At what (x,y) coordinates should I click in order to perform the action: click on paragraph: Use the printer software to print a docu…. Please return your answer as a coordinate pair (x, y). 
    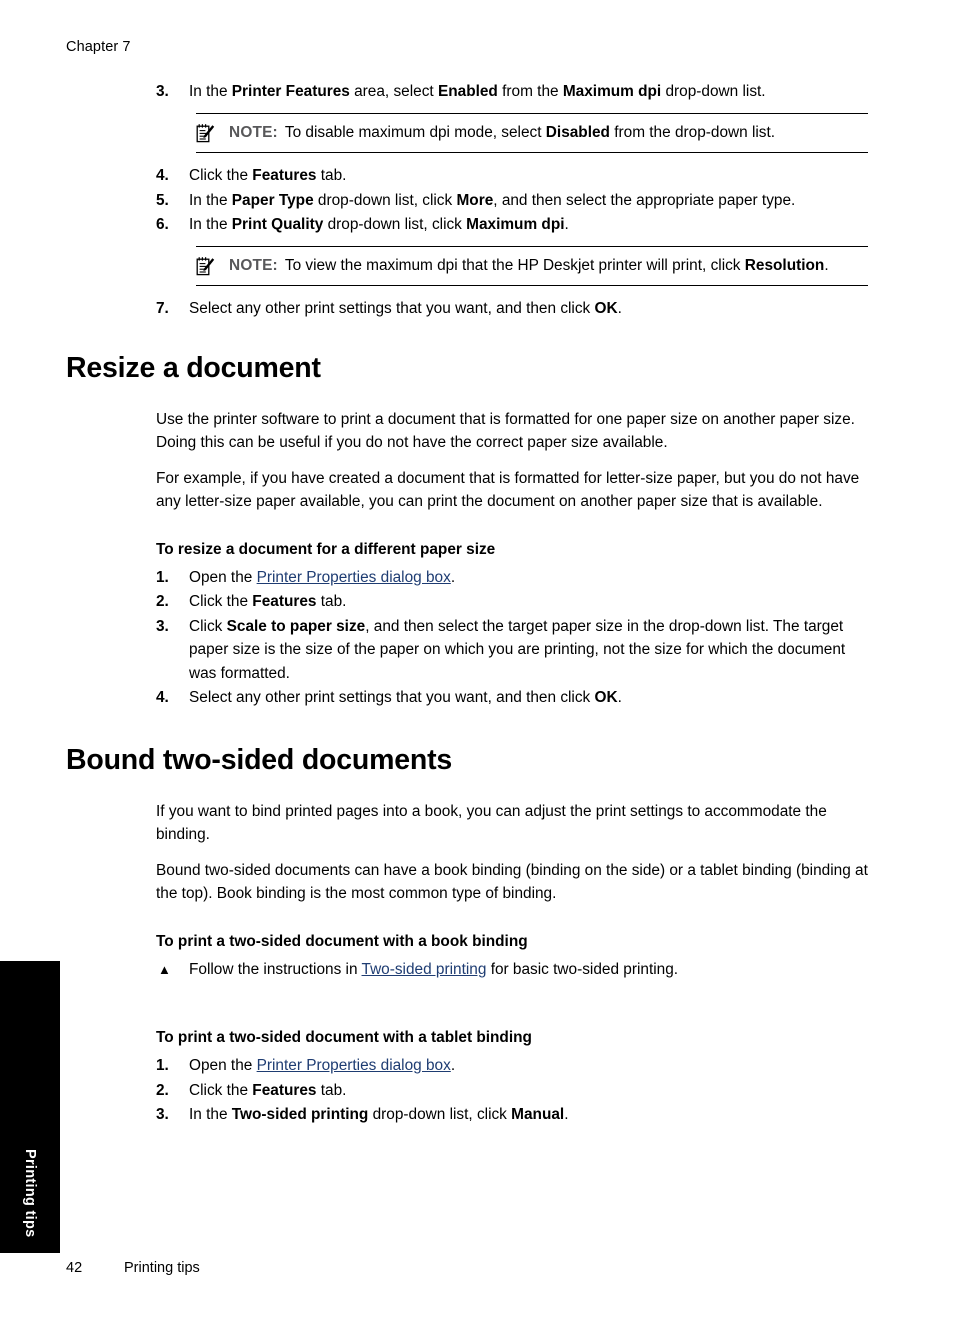
    Looking at the image, I should click on (505, 431).